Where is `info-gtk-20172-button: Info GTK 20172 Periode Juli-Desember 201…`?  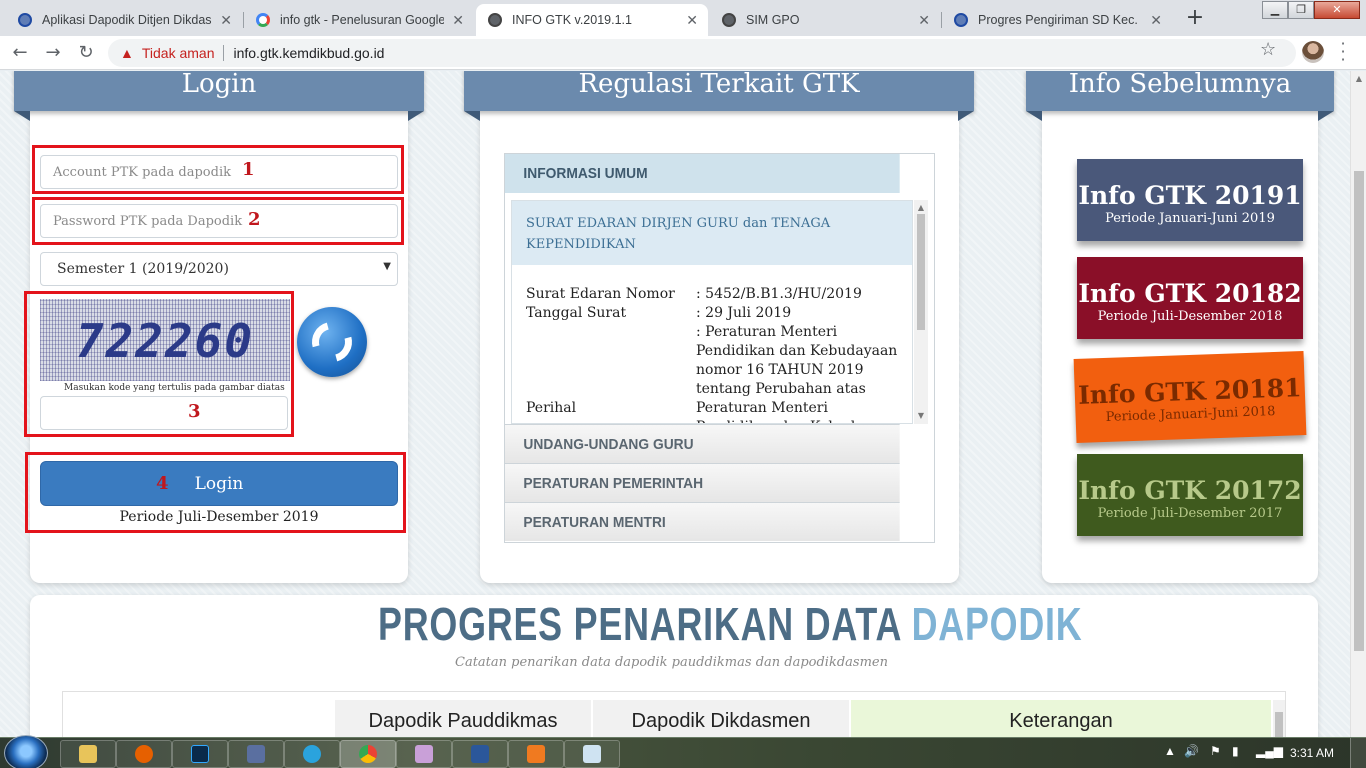
info-gtk-20172-button: Info GTK 20172 Periode Juli-Desember 201… is located at coordinates (1190, 495).